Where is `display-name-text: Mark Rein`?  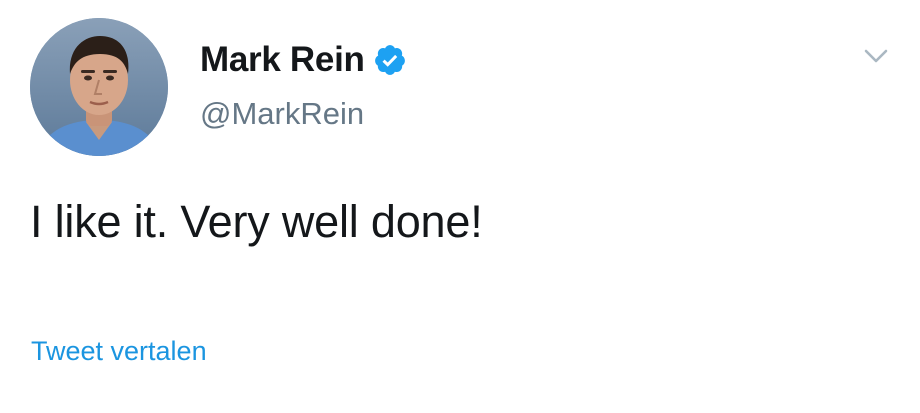
display-name-text: Mark Rein is located at coordinates (282, 59).